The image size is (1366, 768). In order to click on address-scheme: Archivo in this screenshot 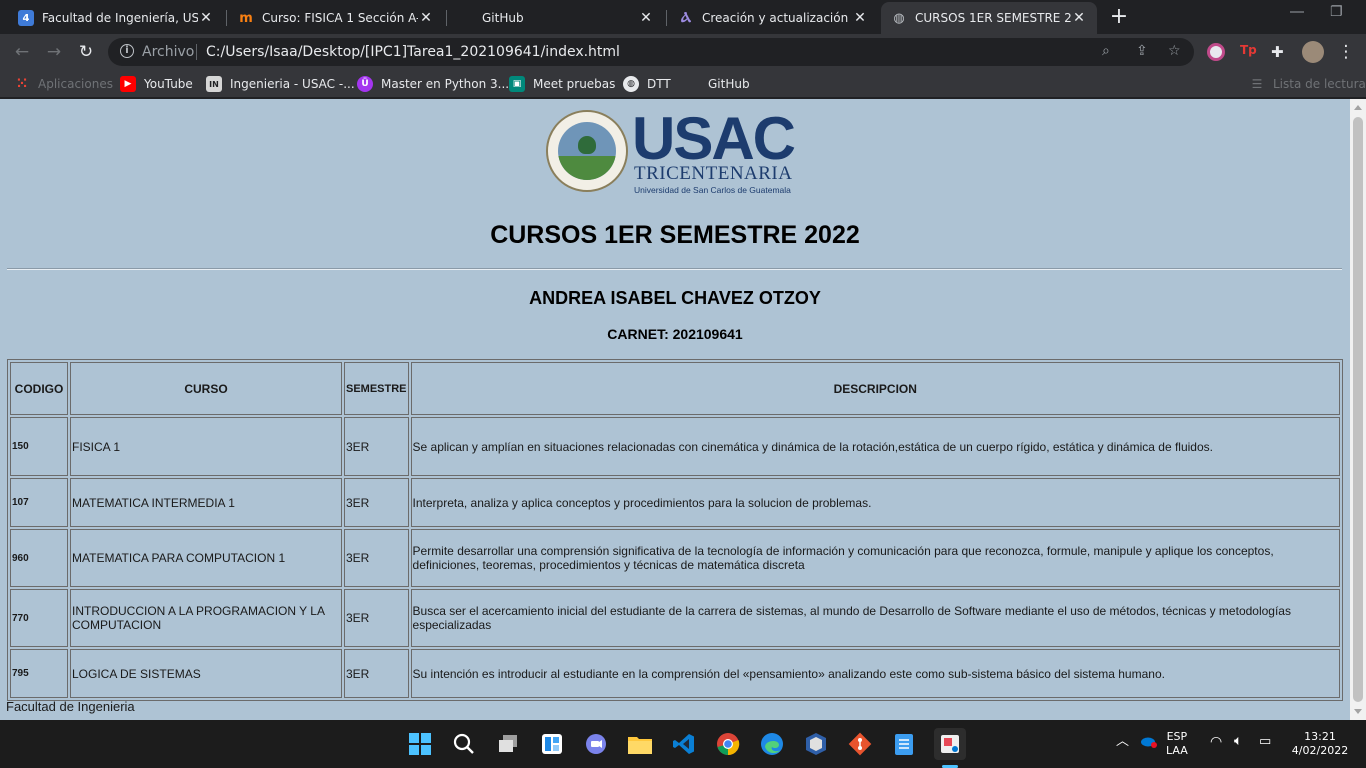, I will do `click(168, 52)`.